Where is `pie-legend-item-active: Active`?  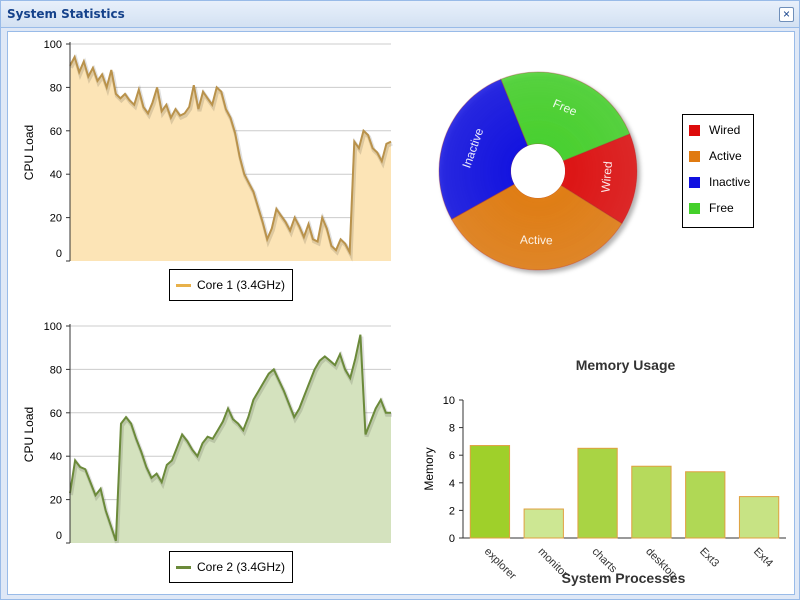 pie-legend-item-active: Active is located at coordinates (715, 156).